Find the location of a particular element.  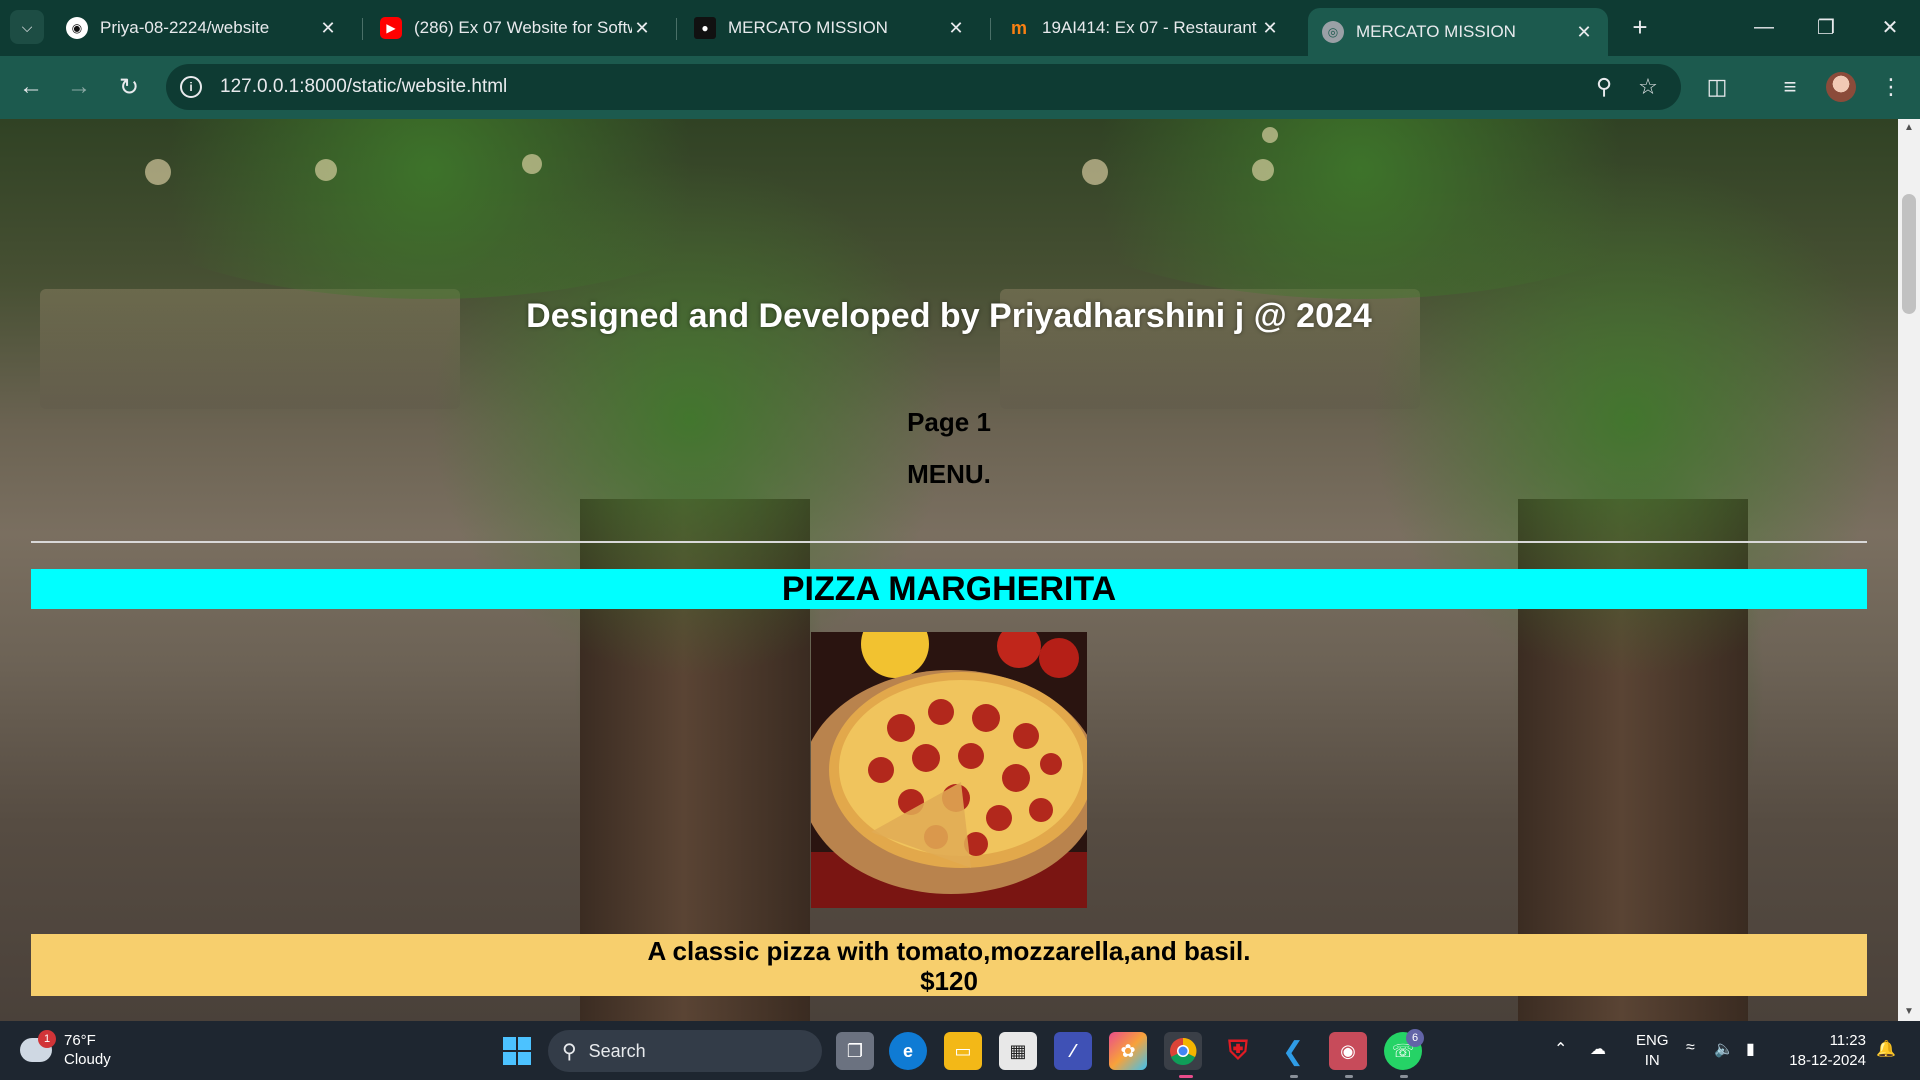

close-window-button: ✕ is located at coordinates (1890, 27).